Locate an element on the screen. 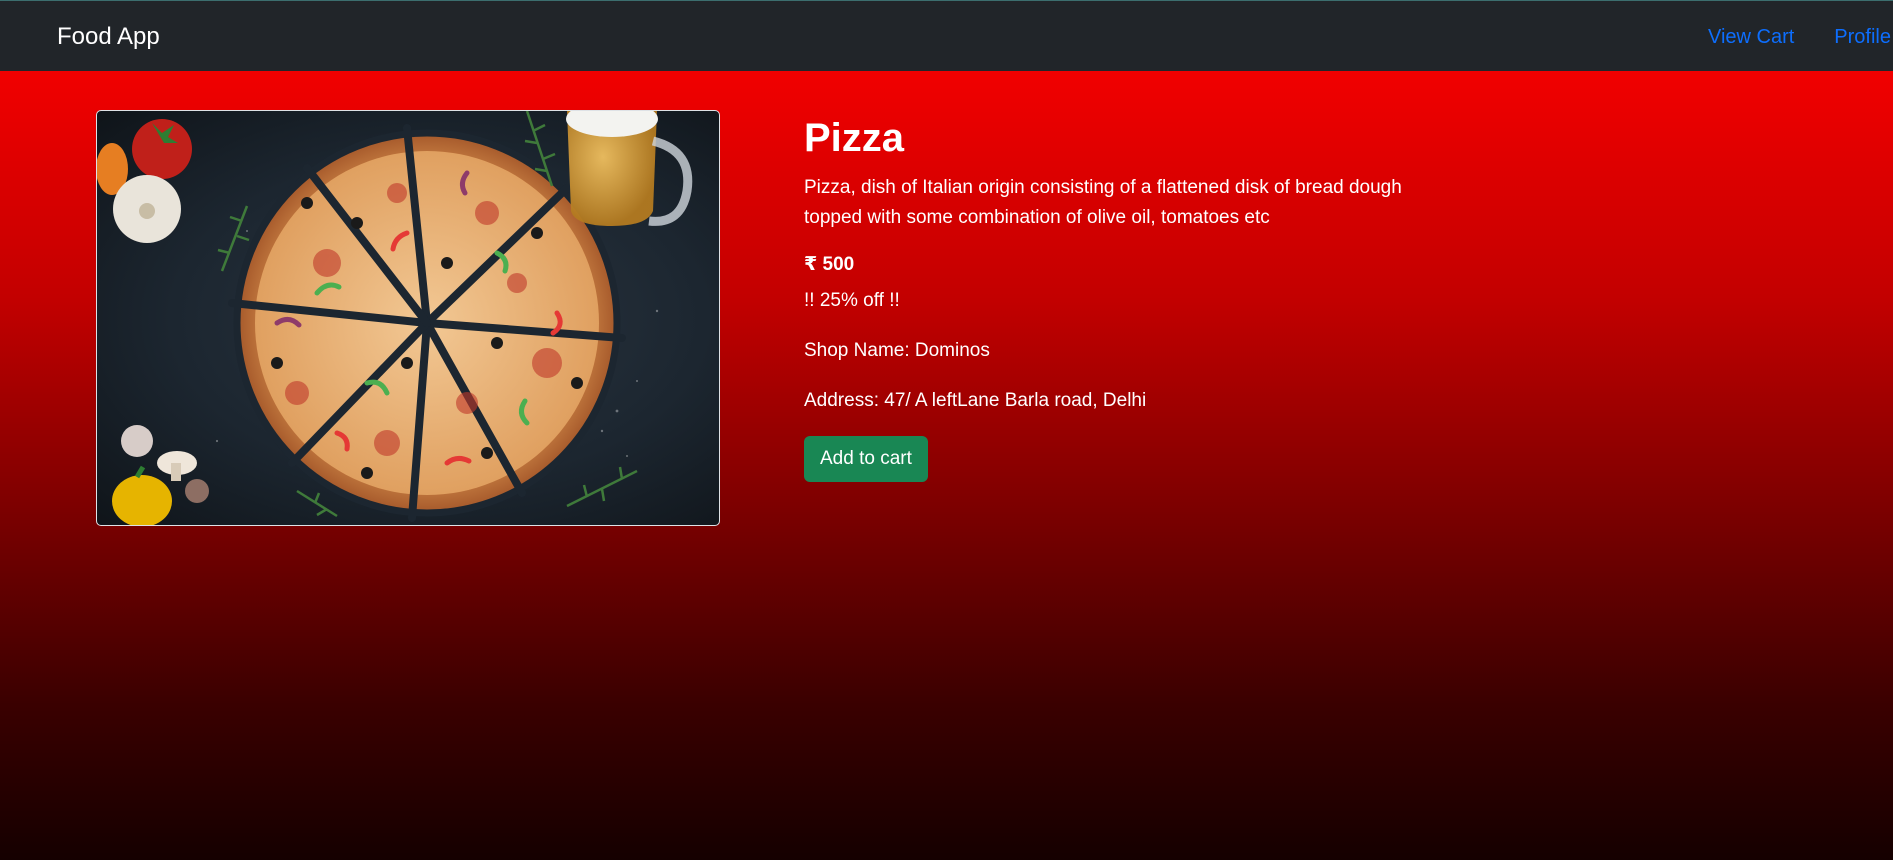  beer-glass is located at coordinates (629, 168).